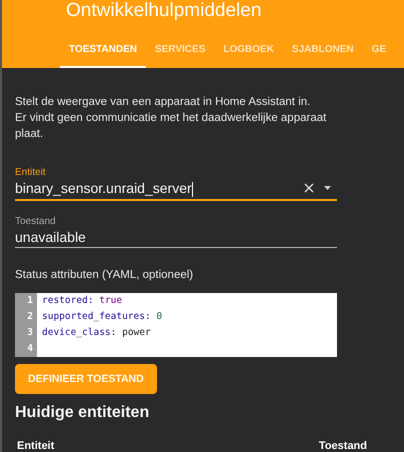 The height and width of the screenshot is (452, 404). I want to click on state-field: Toestand unavailable, so click(176, 232).